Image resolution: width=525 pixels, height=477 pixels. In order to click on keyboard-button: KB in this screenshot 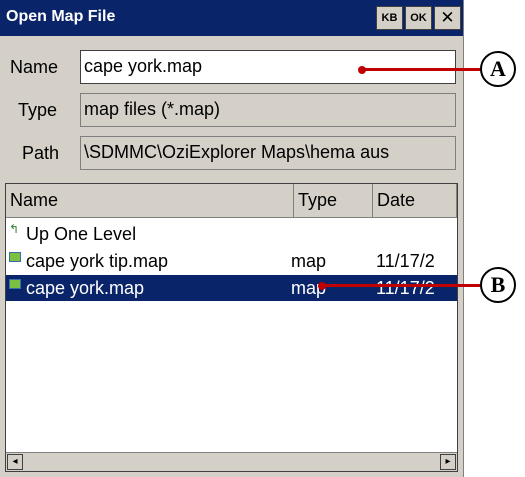, I will do `click(389, 18)`.